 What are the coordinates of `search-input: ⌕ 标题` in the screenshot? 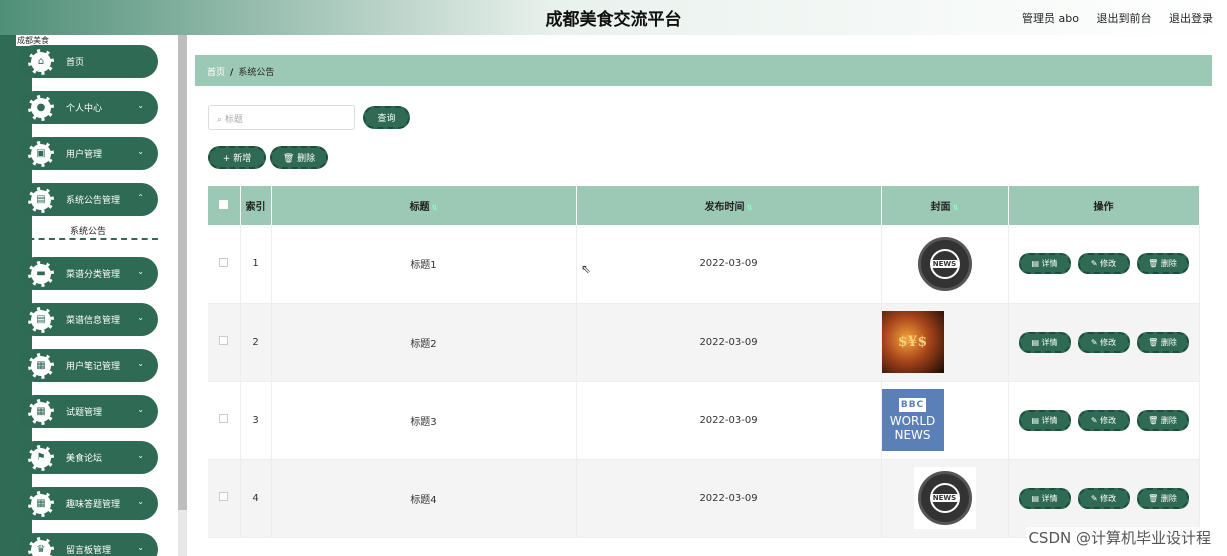 It's located at (281, 117).